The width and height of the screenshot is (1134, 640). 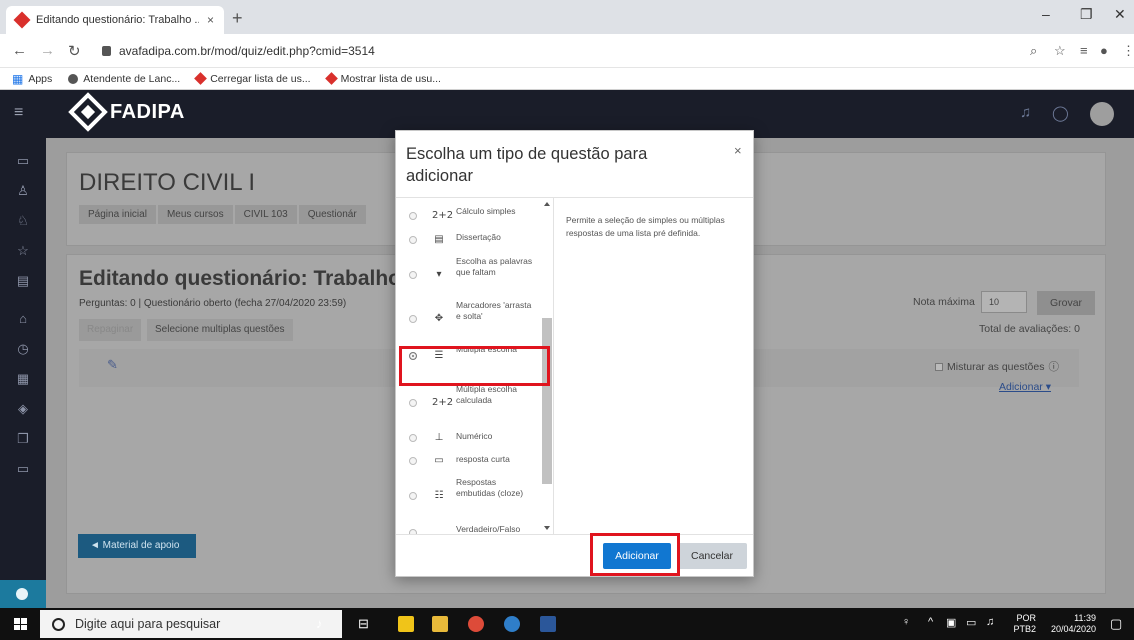 What do you see at coordinates (23, 161) in the screenshot?
I see `folder-icon: ▭` at bounding box center [23, 161].